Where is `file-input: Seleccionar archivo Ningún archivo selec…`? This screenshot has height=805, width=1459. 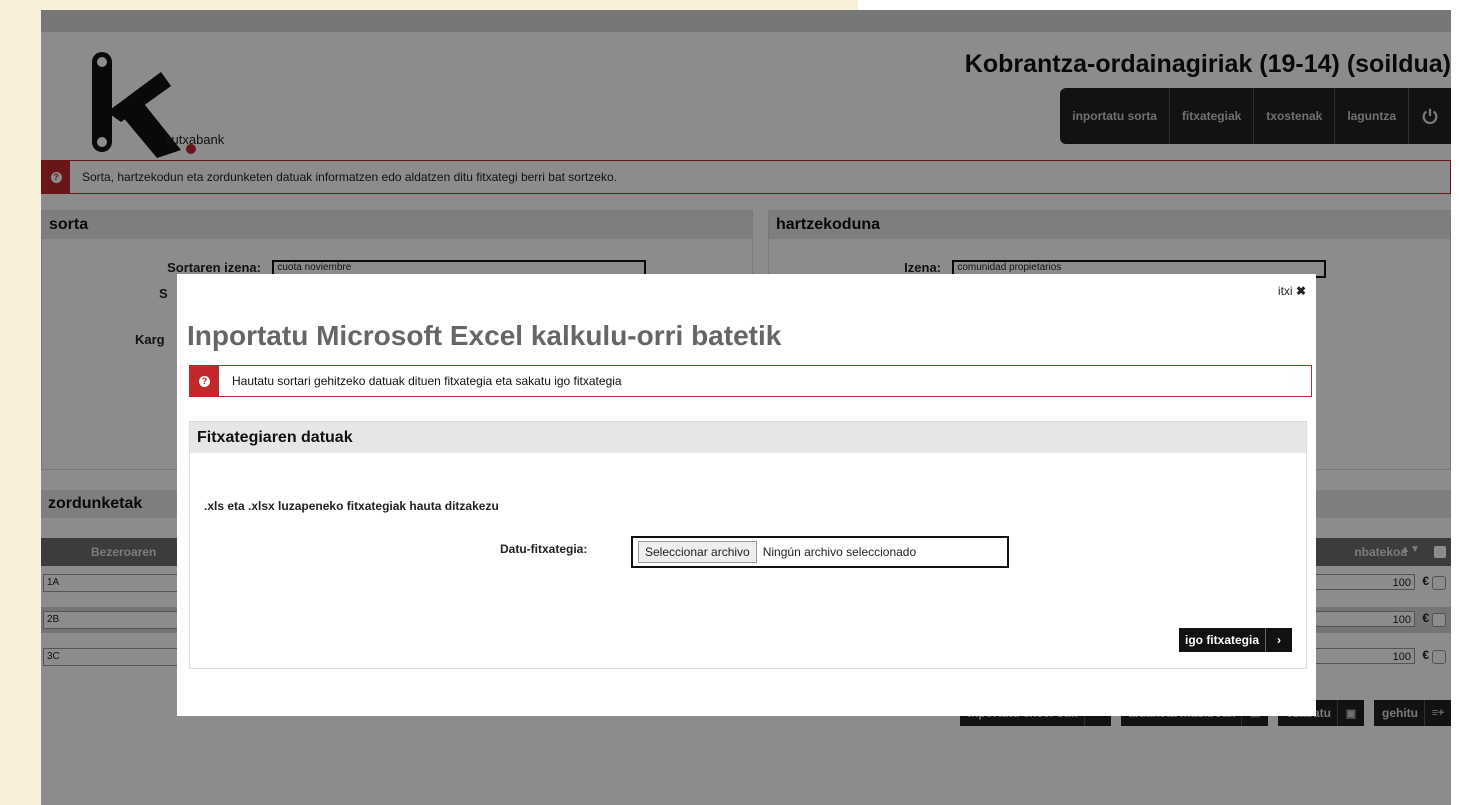 file-input: Seleccionar archivo Ningún archivo selec… is located at coordinates (820, 552).